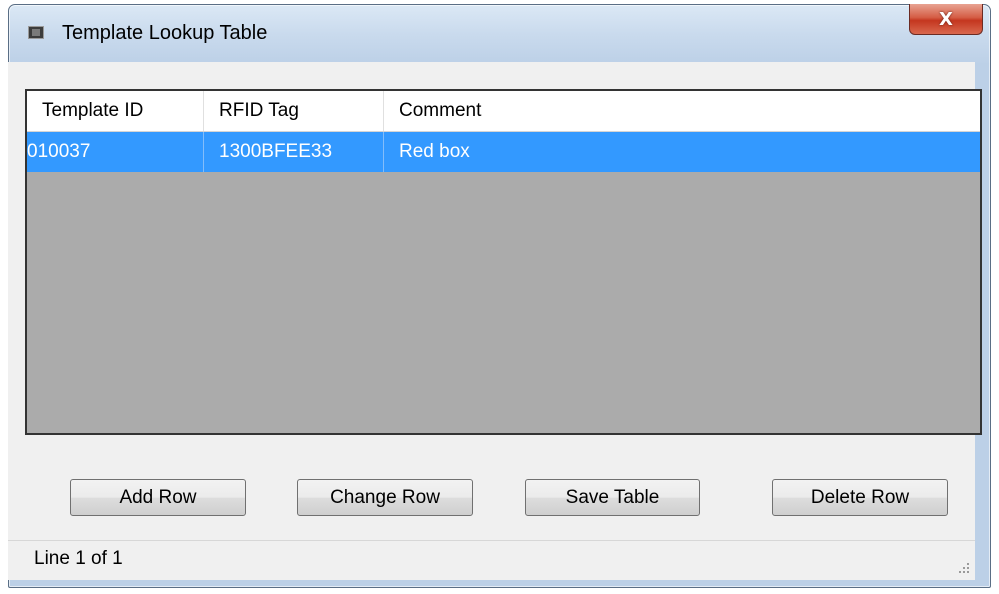 Image resolution: width=999 pixels, height=594 pixels. I want to click on status-bar: Line 1 of 1, so click(491, 560).